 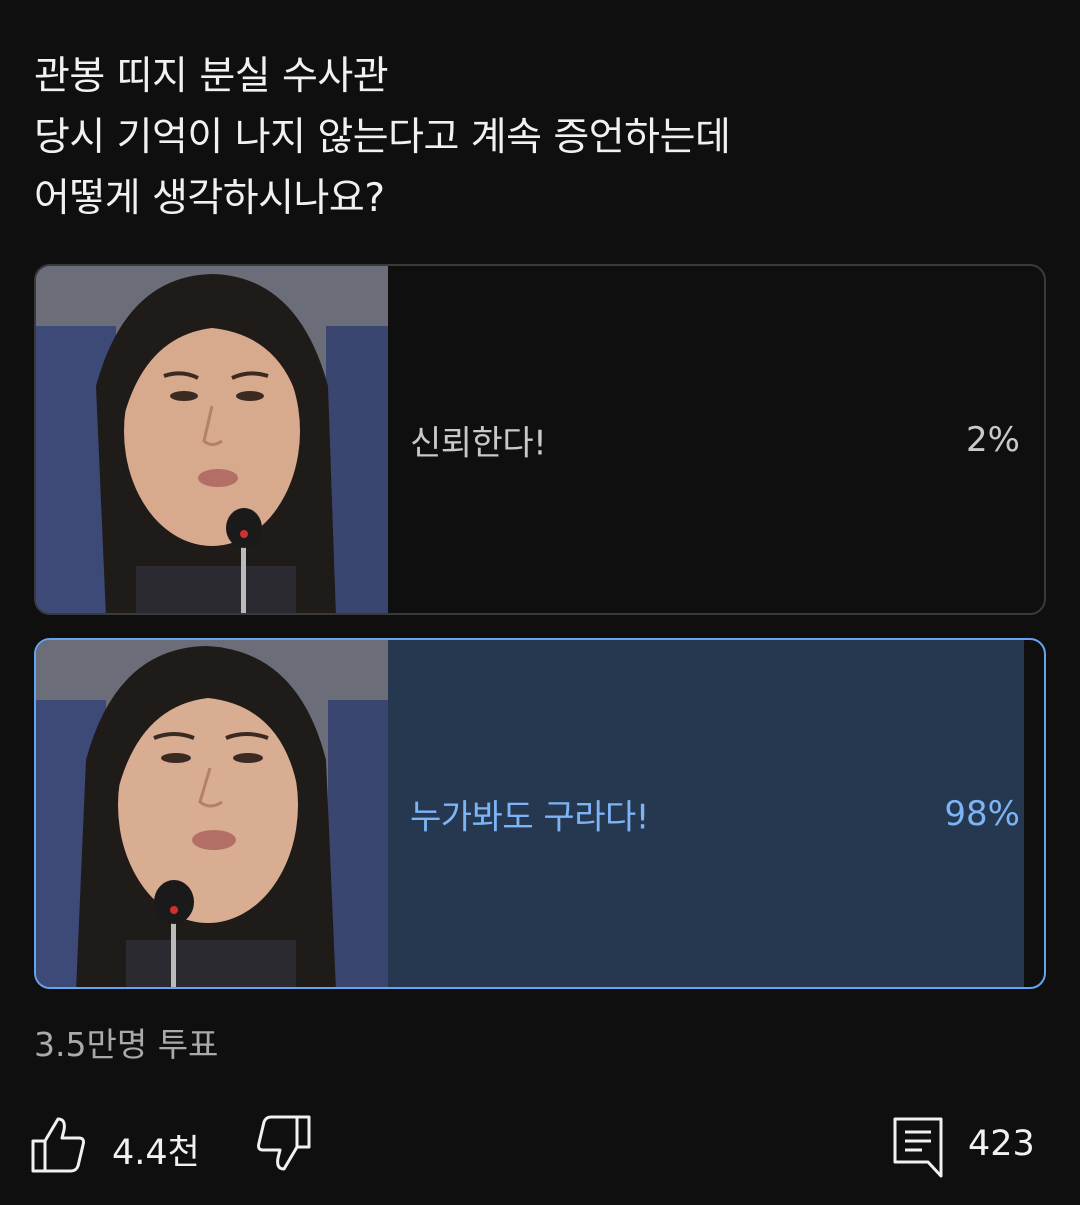 I want to click on action-bar: 4.4천 423, so click(x=540, y=1150).